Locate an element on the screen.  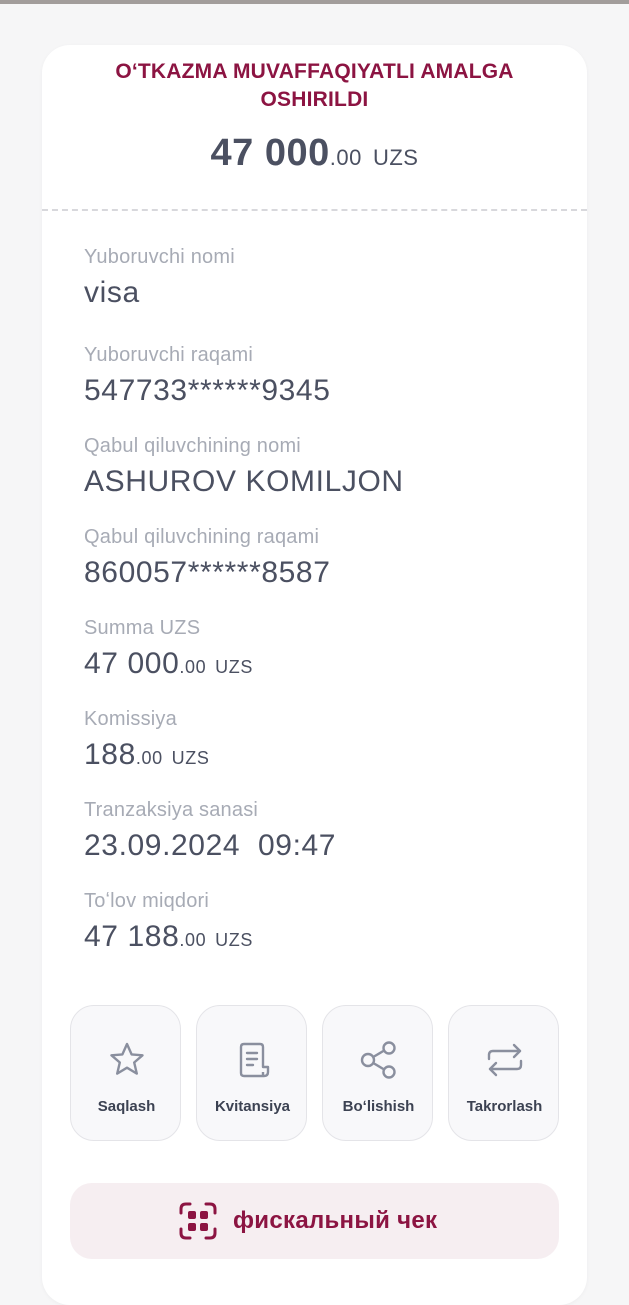
save-label: Saqlash is located at coordinates (126, 1106).